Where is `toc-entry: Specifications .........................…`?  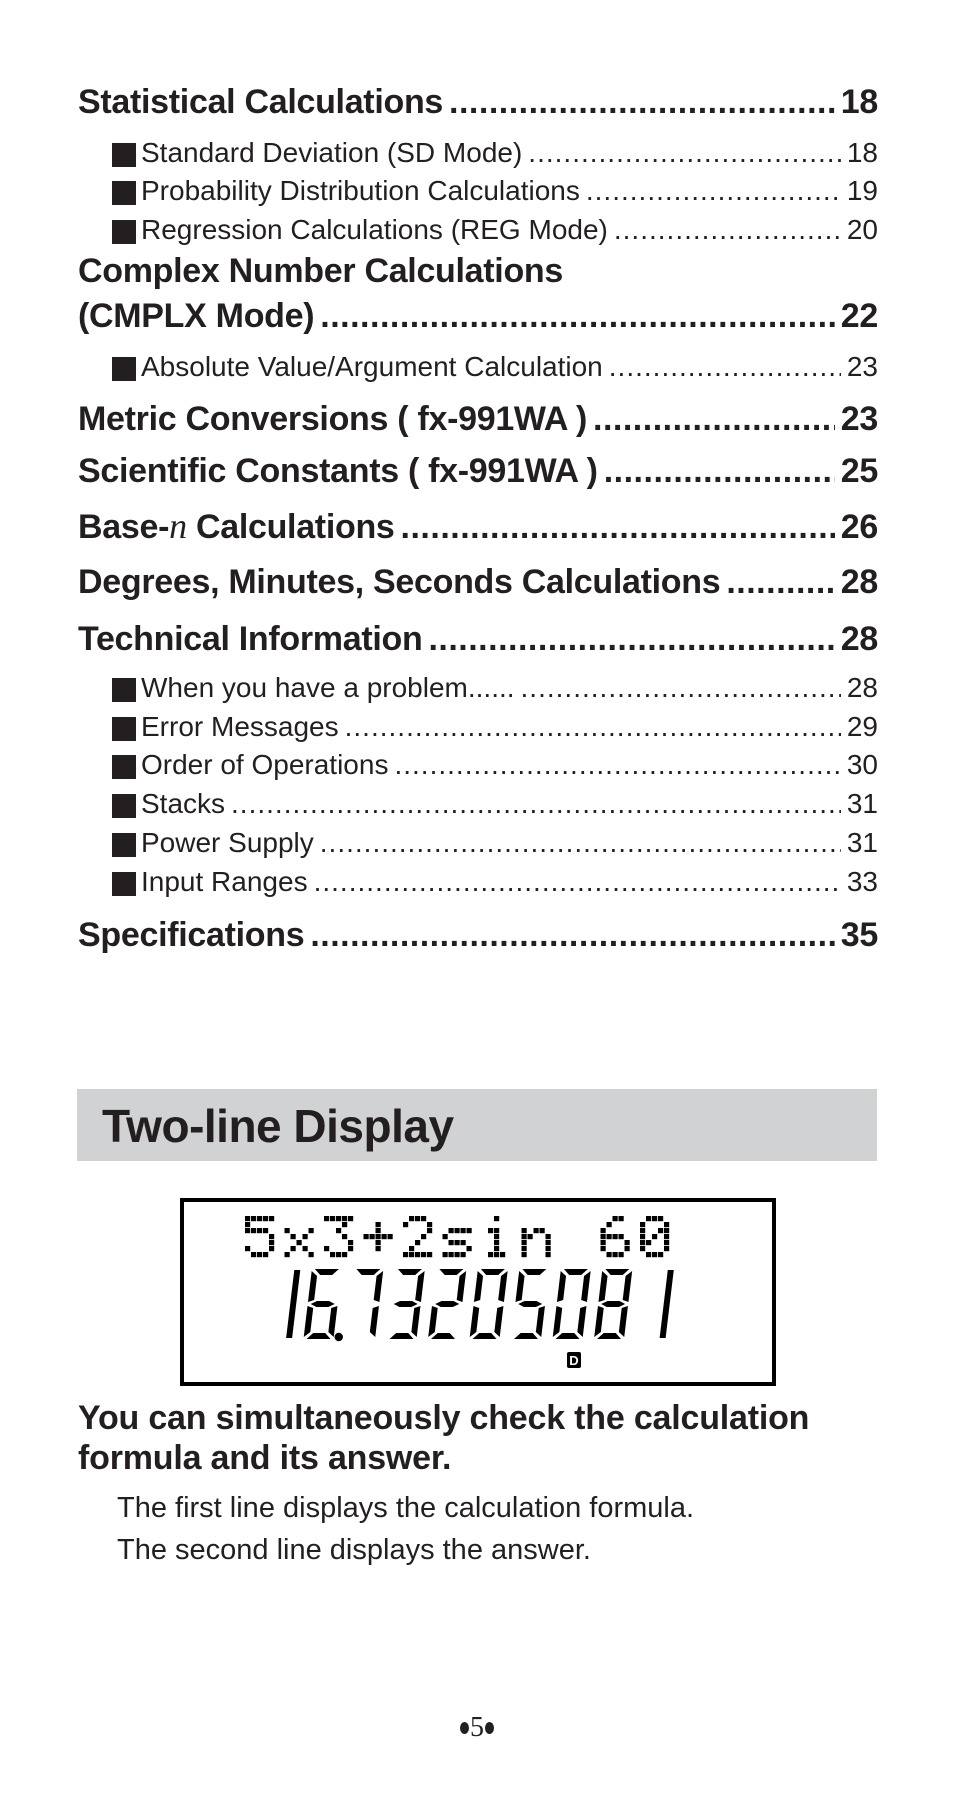 toc-entry: Specifications .........................… is located at coordinates (478, 935).